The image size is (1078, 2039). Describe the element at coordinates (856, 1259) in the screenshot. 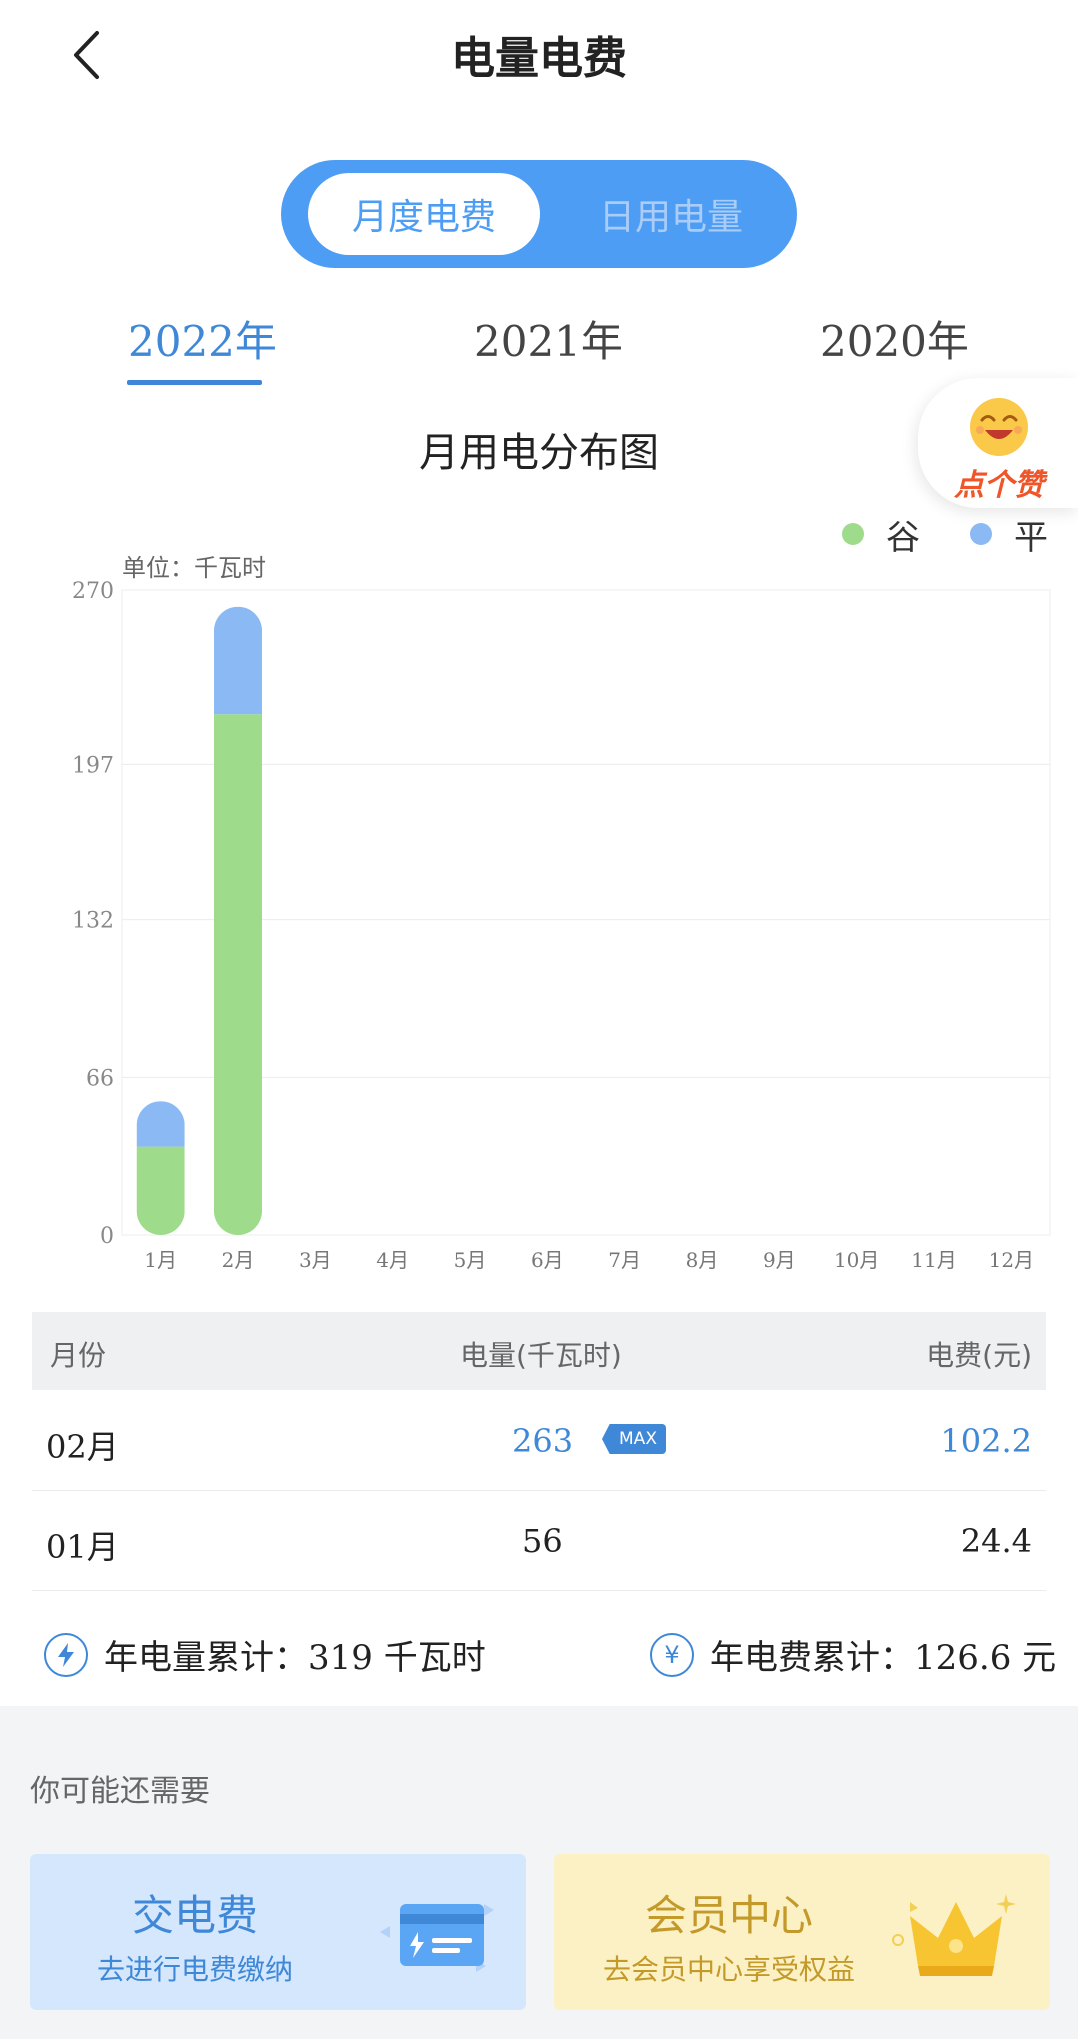

I see `x-tick-label: 10月` at that location.